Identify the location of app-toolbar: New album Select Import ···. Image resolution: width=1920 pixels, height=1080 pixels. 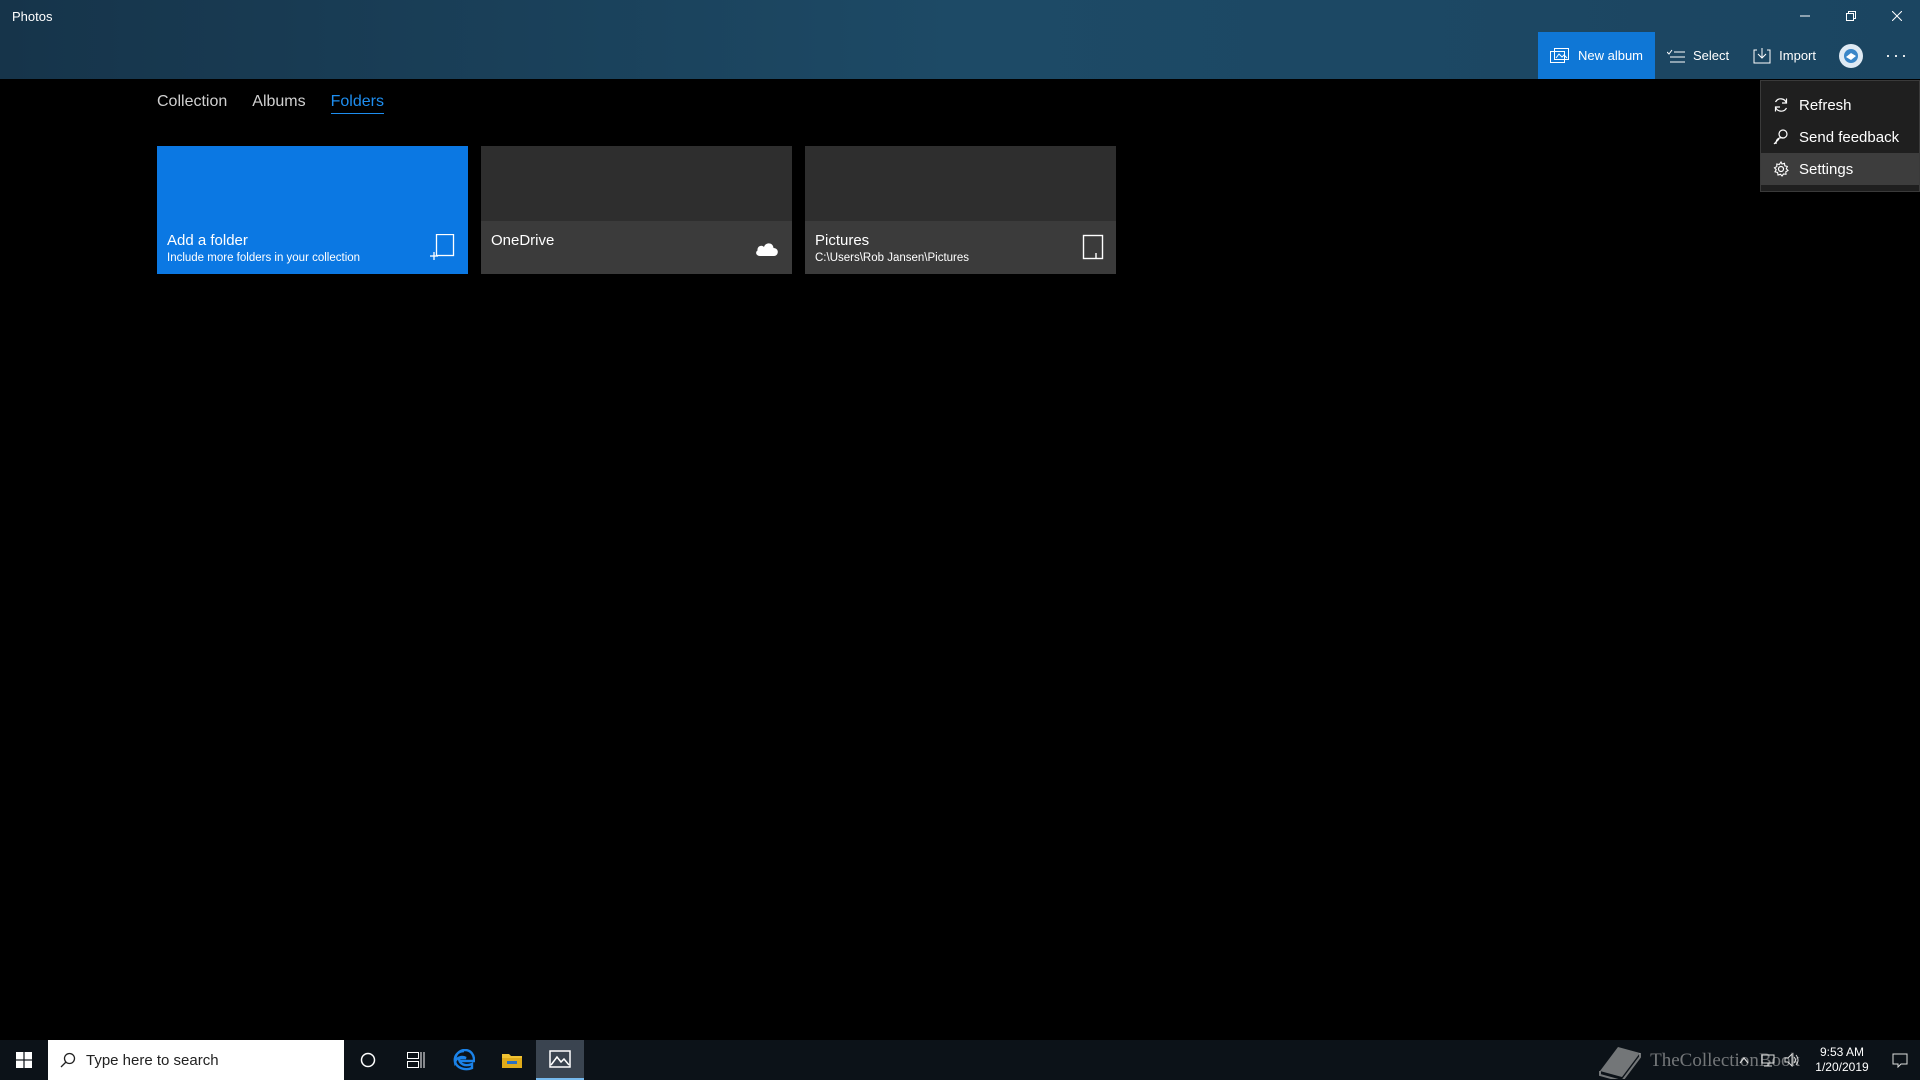
(1728, 55).